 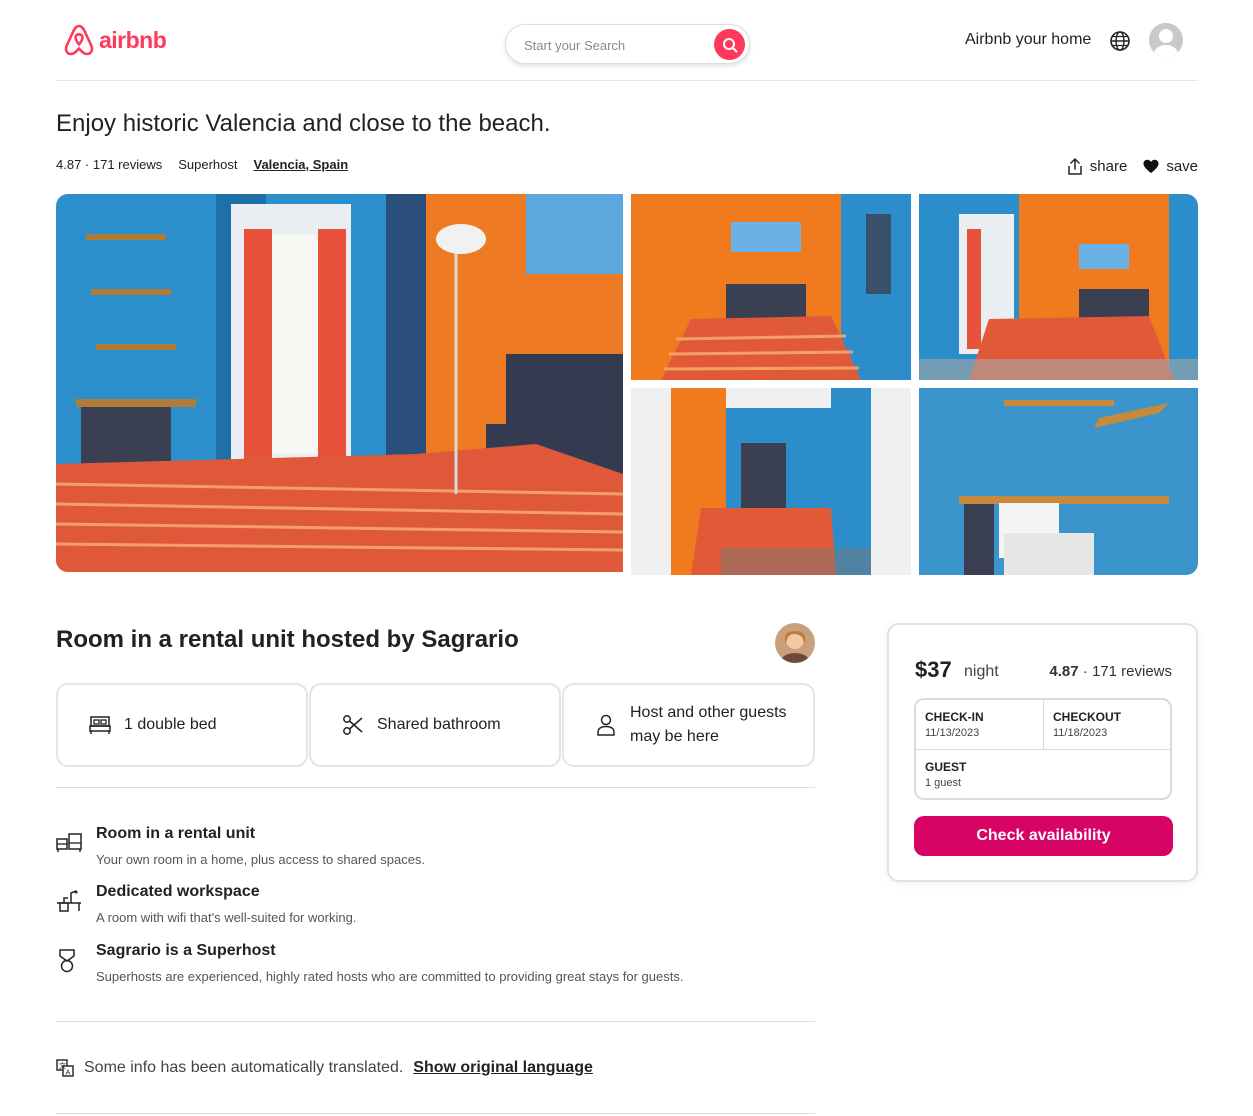 I want to click on nightly-price: $37, so click(x=933, y=669).